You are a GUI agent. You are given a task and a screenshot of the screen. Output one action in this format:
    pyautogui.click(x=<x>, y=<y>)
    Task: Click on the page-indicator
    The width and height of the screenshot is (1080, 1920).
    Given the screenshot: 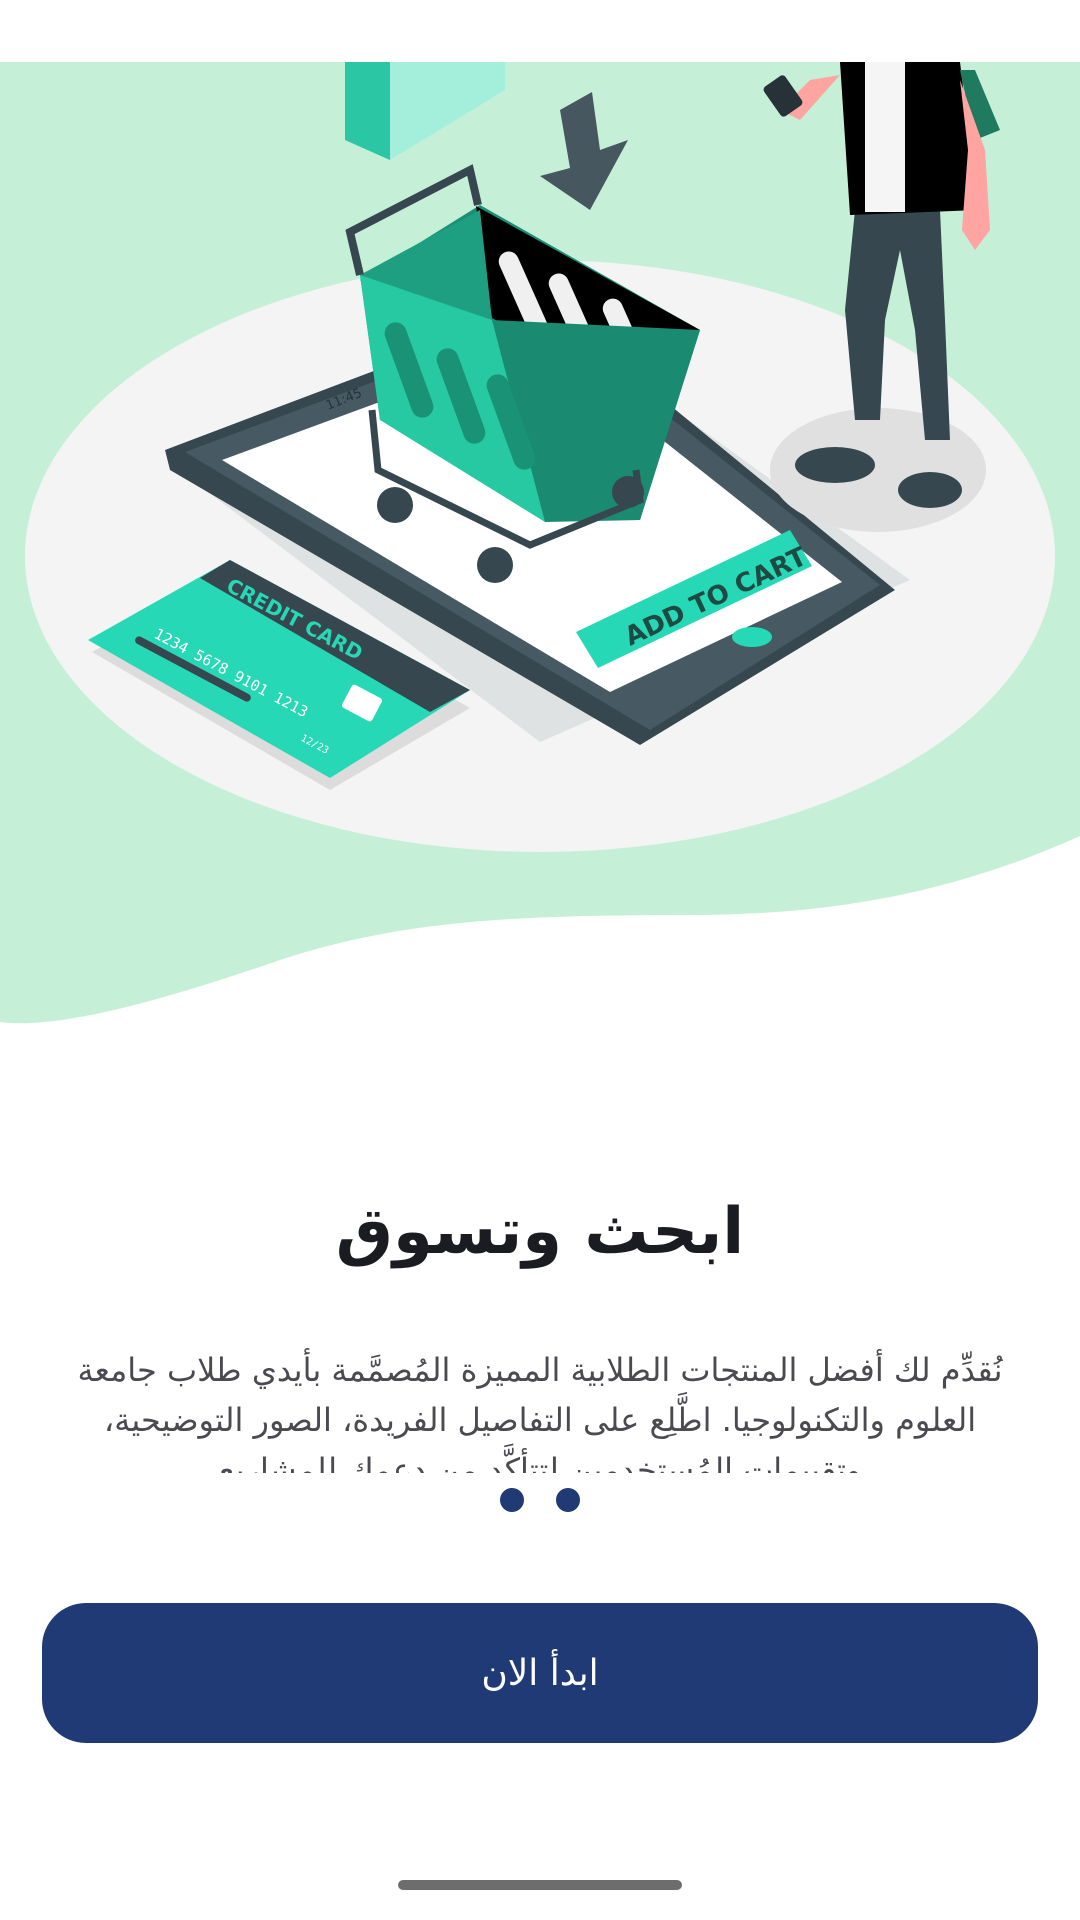 What is the action you would take?
    pyautogui.click(x=540, y=1500)
    